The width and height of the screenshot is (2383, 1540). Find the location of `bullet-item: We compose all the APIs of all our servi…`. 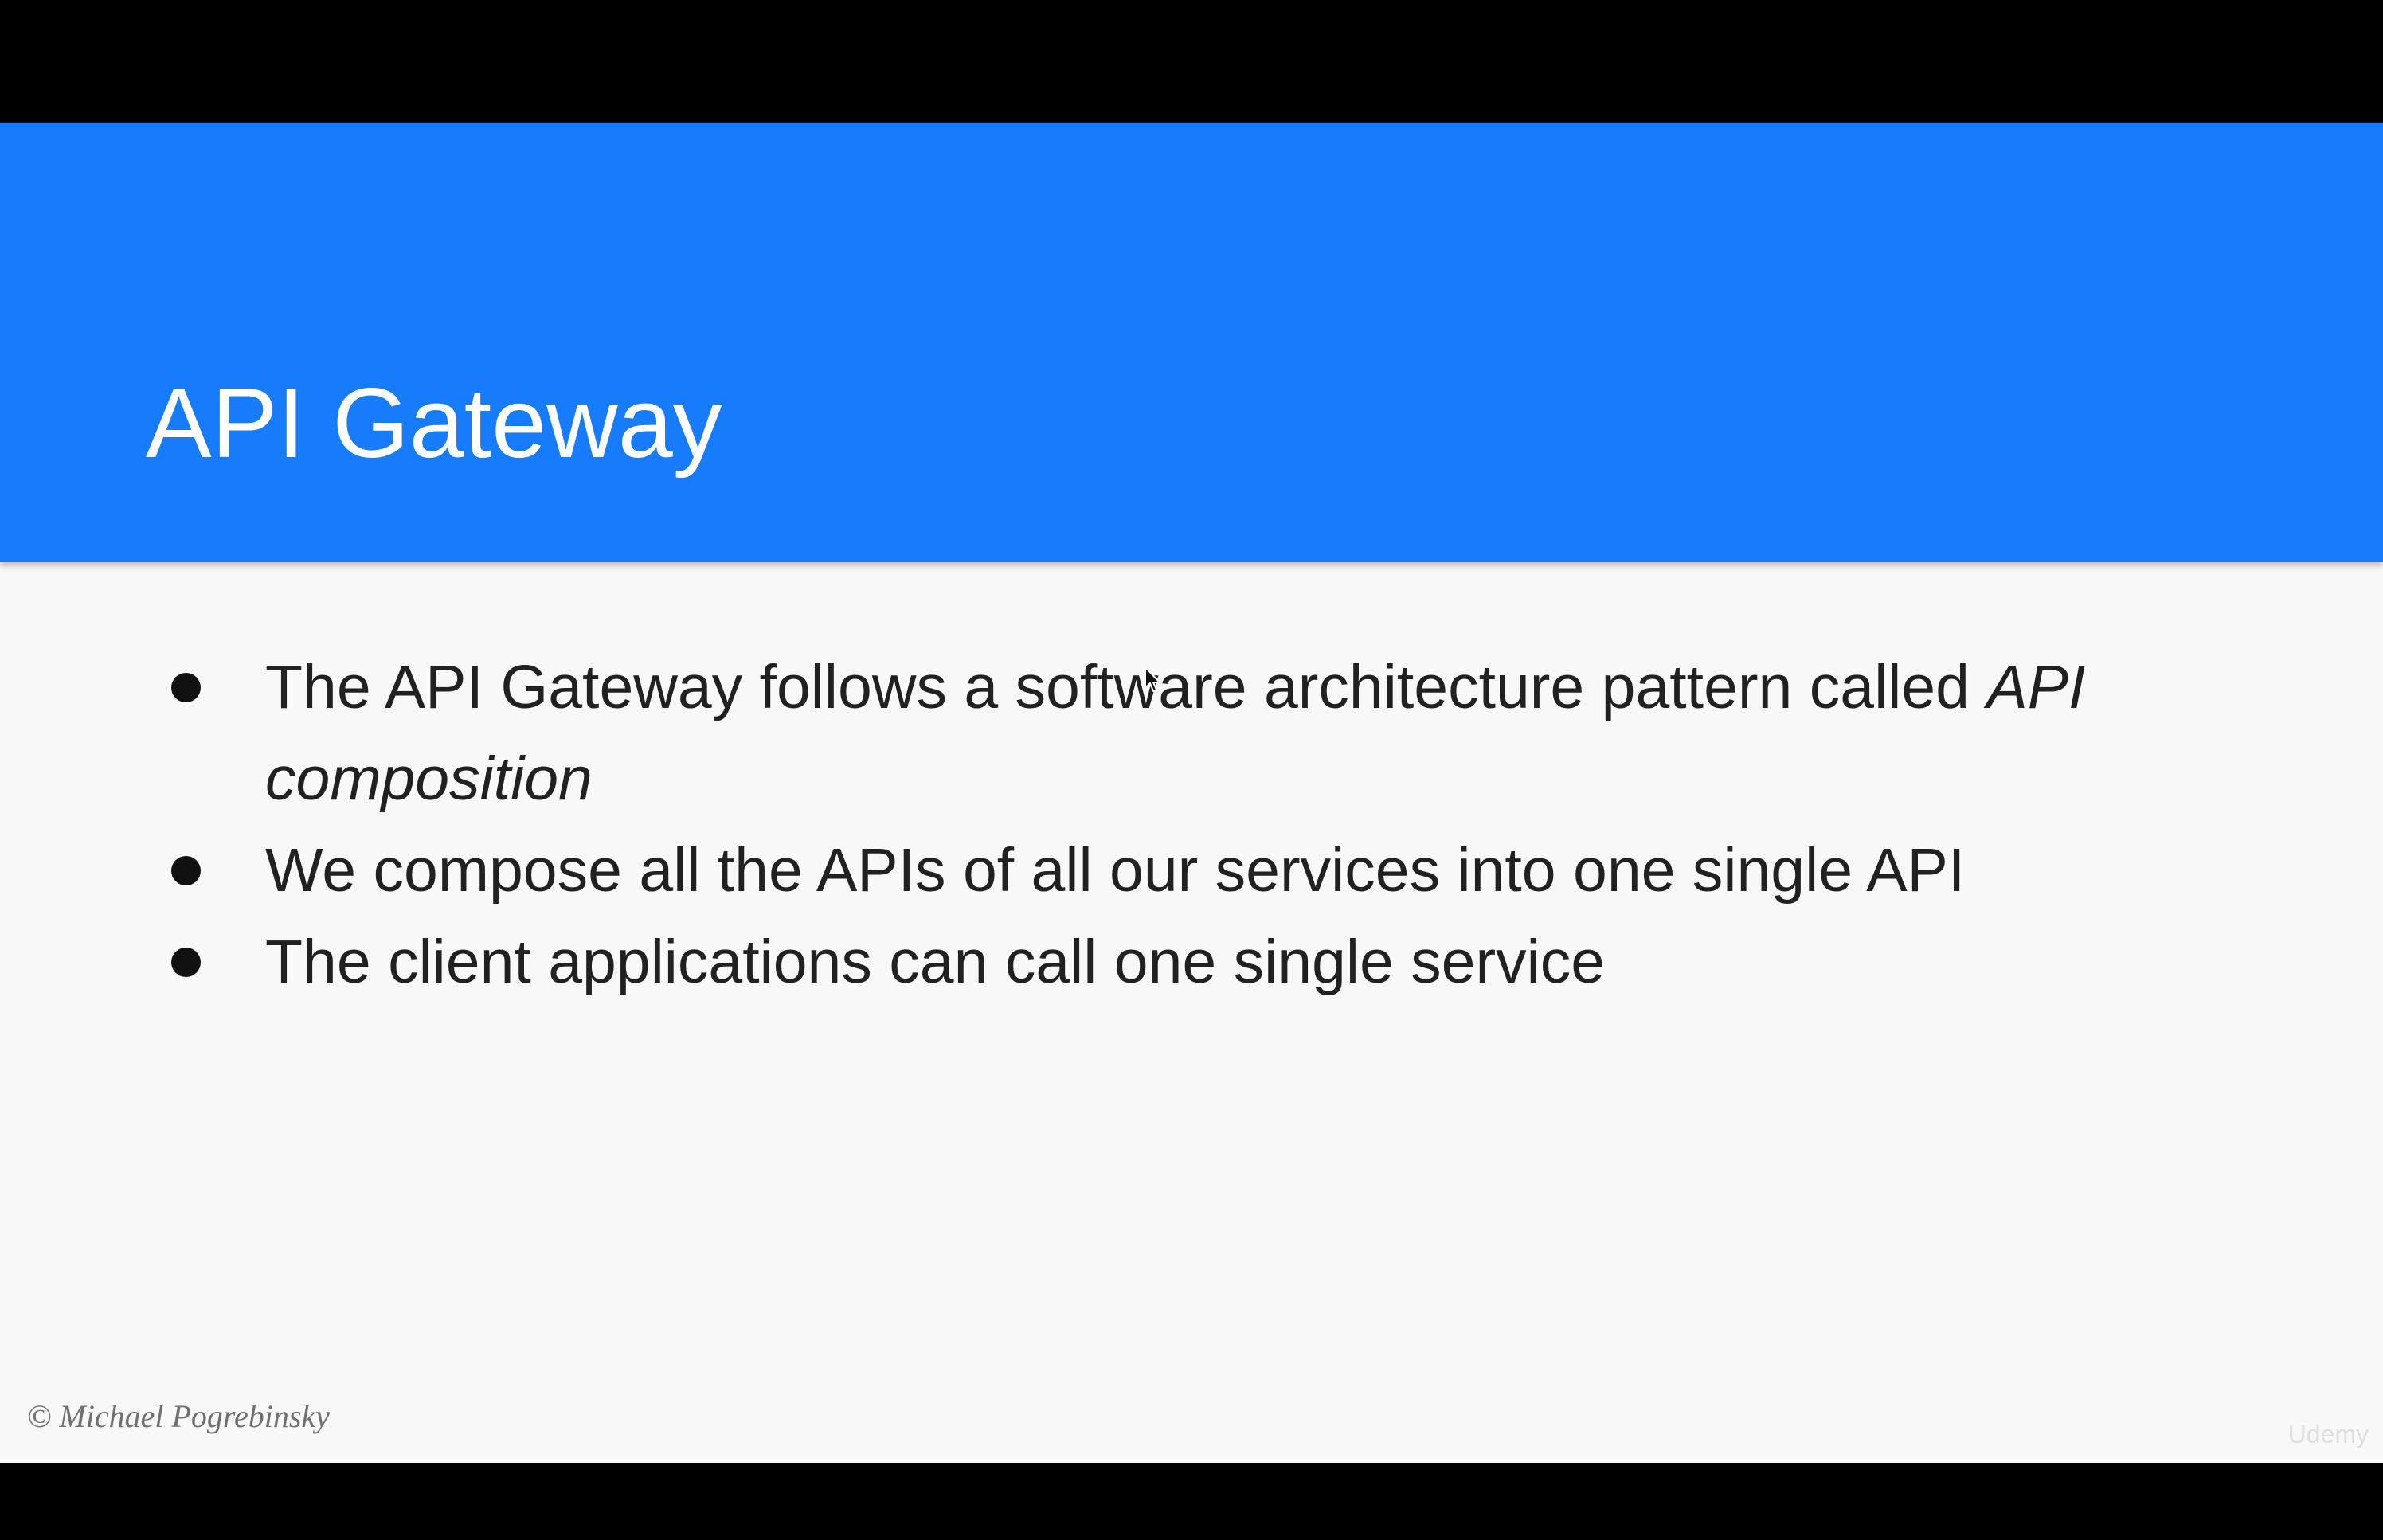

bullet-item: We compose all the APIs of all our servi… is located at coordinates (1217, 871).